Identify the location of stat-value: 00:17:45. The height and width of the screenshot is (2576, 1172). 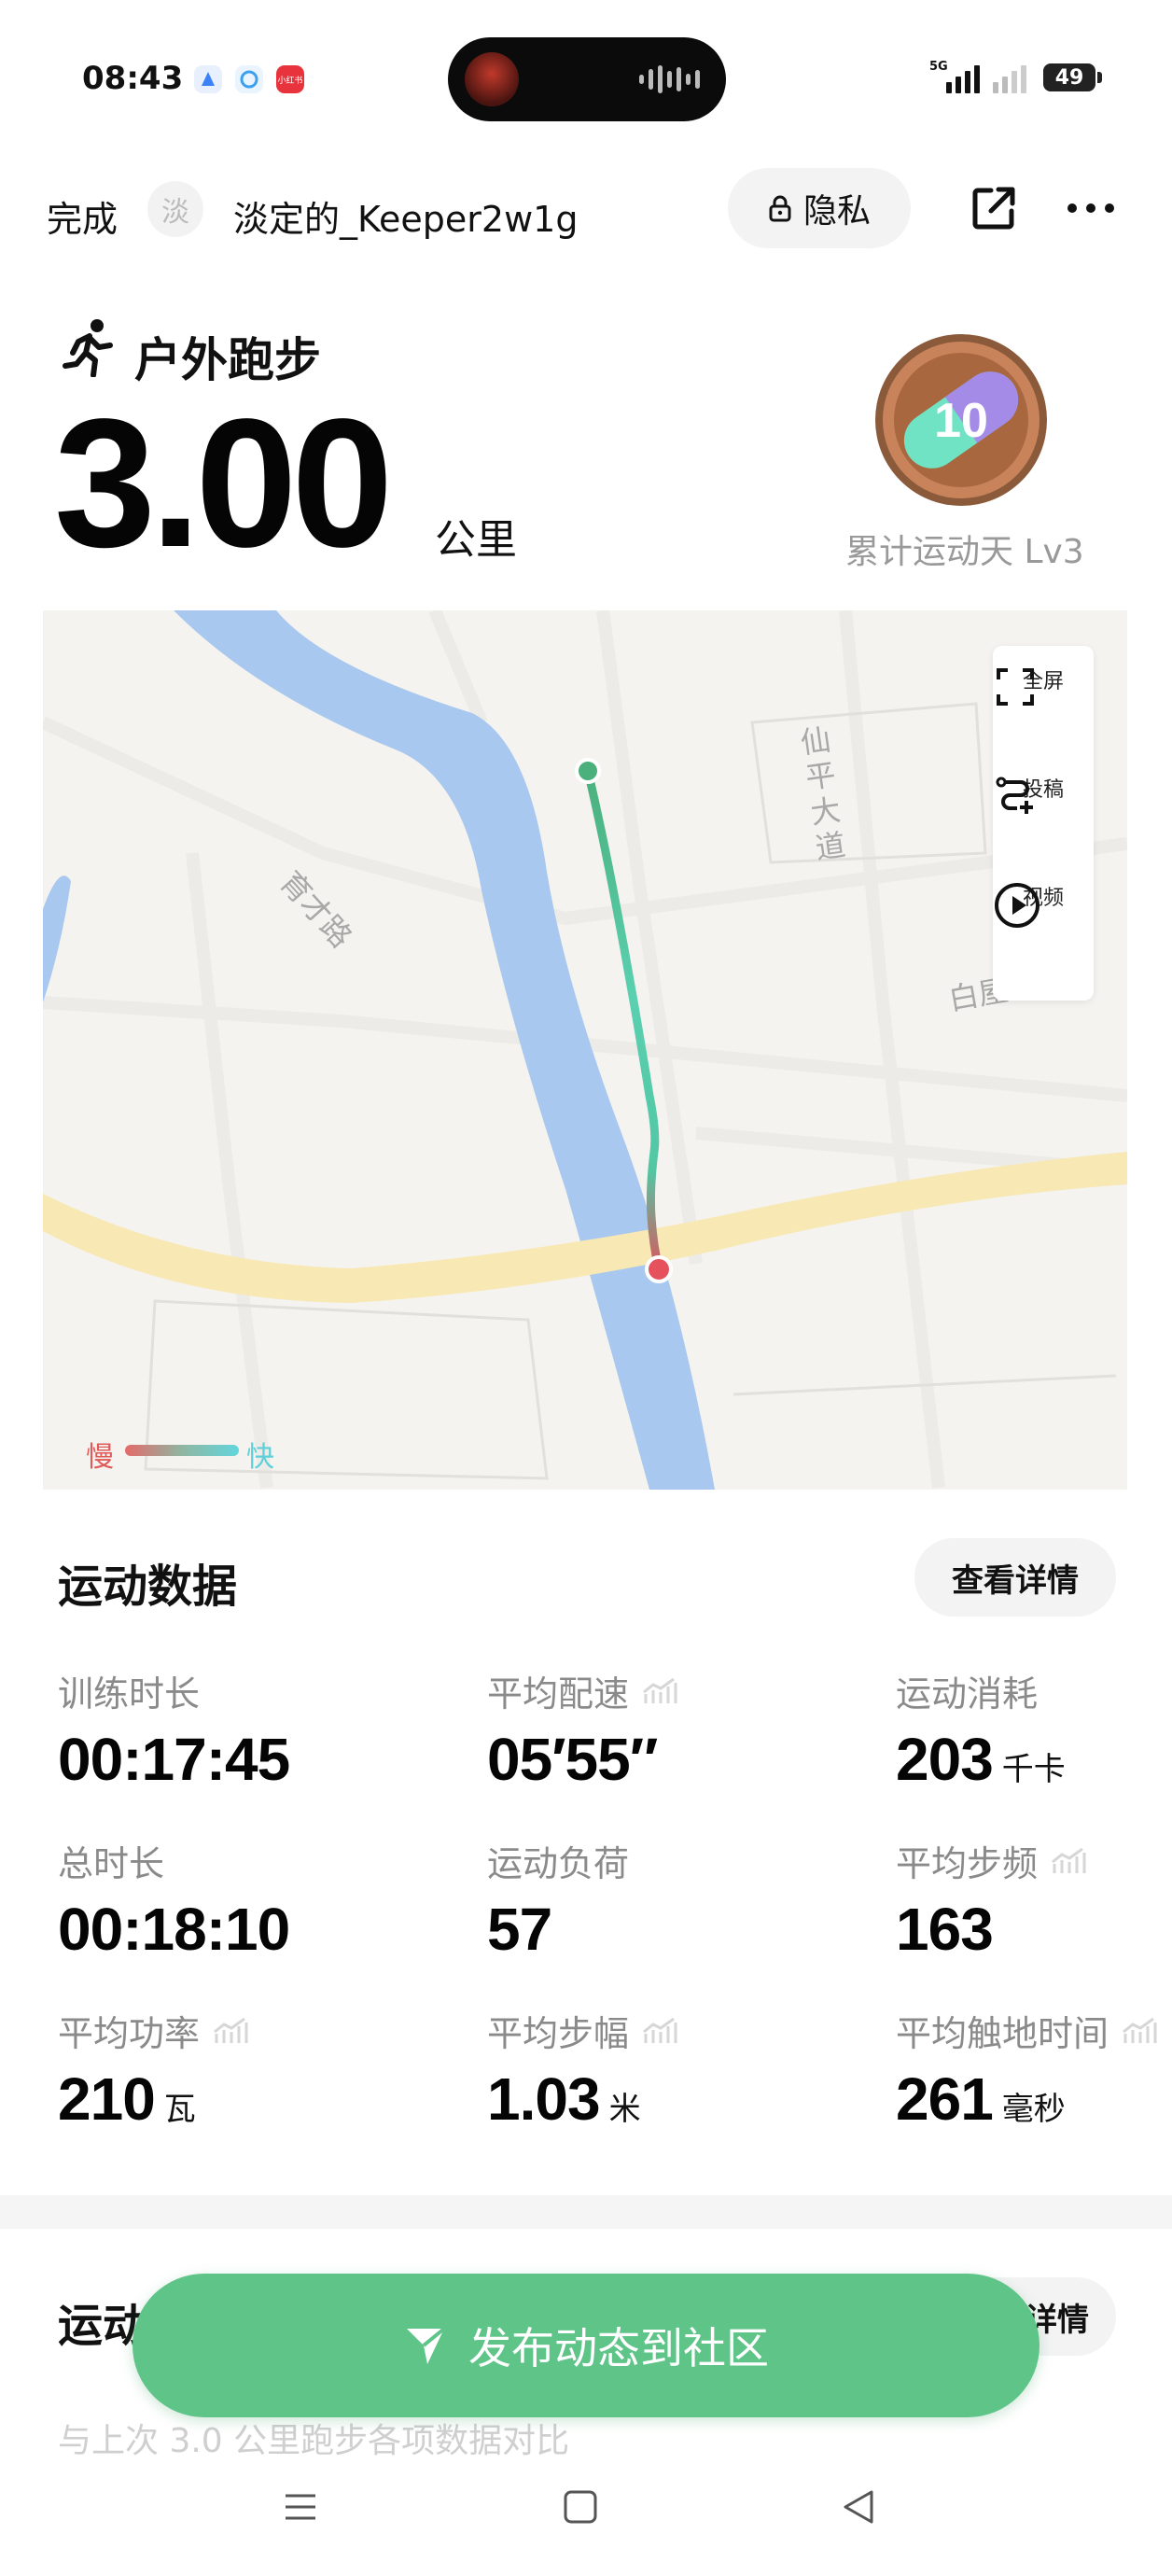
(174, 1759).